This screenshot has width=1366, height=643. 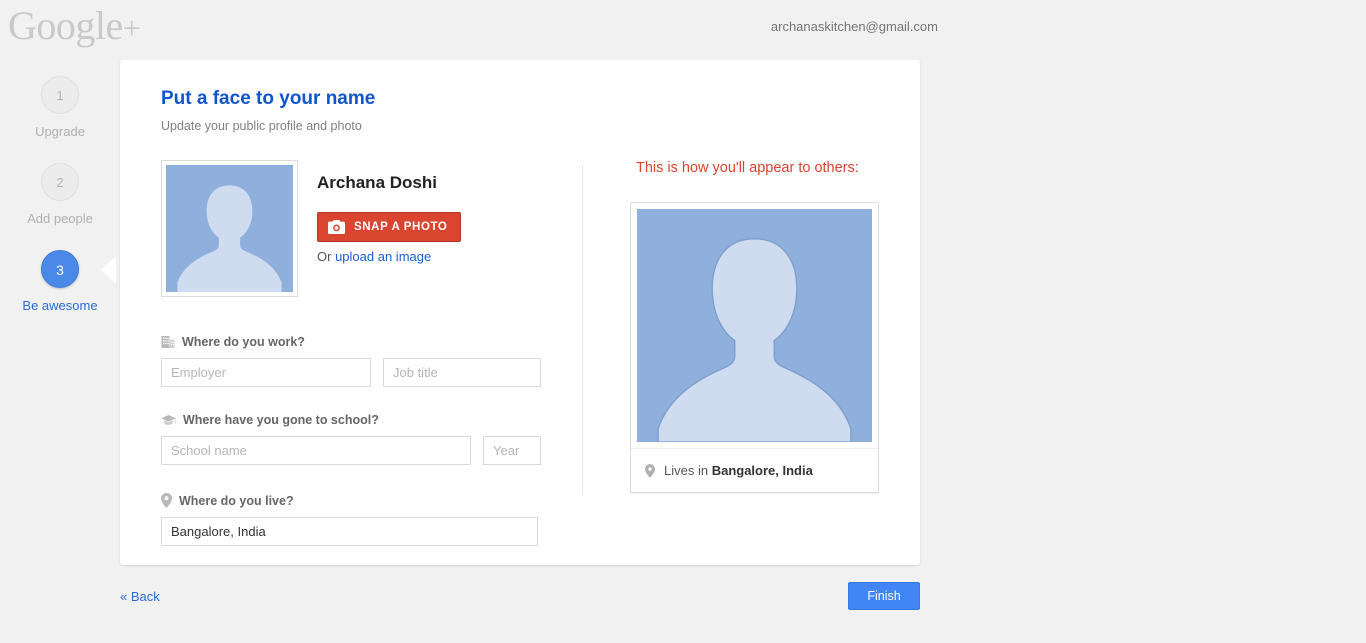 I want to click on page-subtitle: Update your public profile and photo, so click(x=261, y=126).